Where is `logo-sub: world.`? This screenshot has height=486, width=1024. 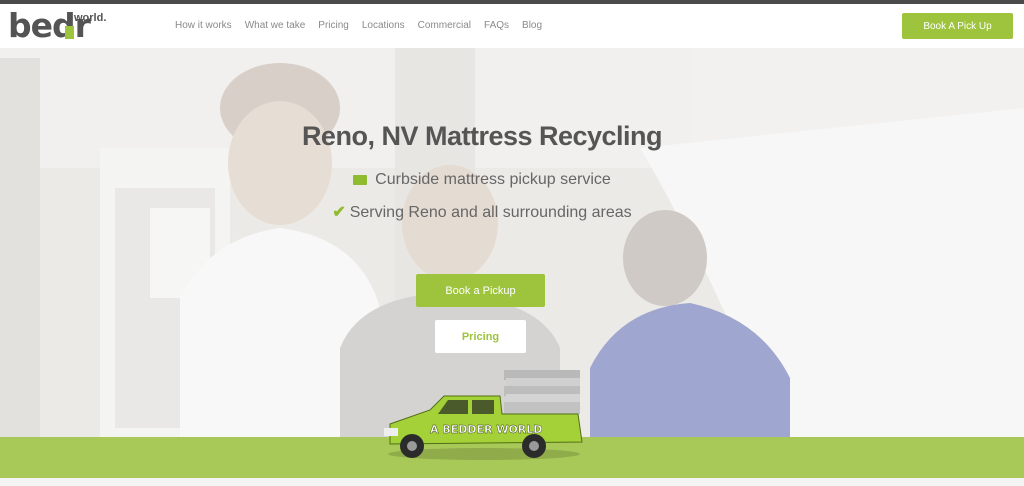
logo-sub: world. is located at coordinates (90, 18).